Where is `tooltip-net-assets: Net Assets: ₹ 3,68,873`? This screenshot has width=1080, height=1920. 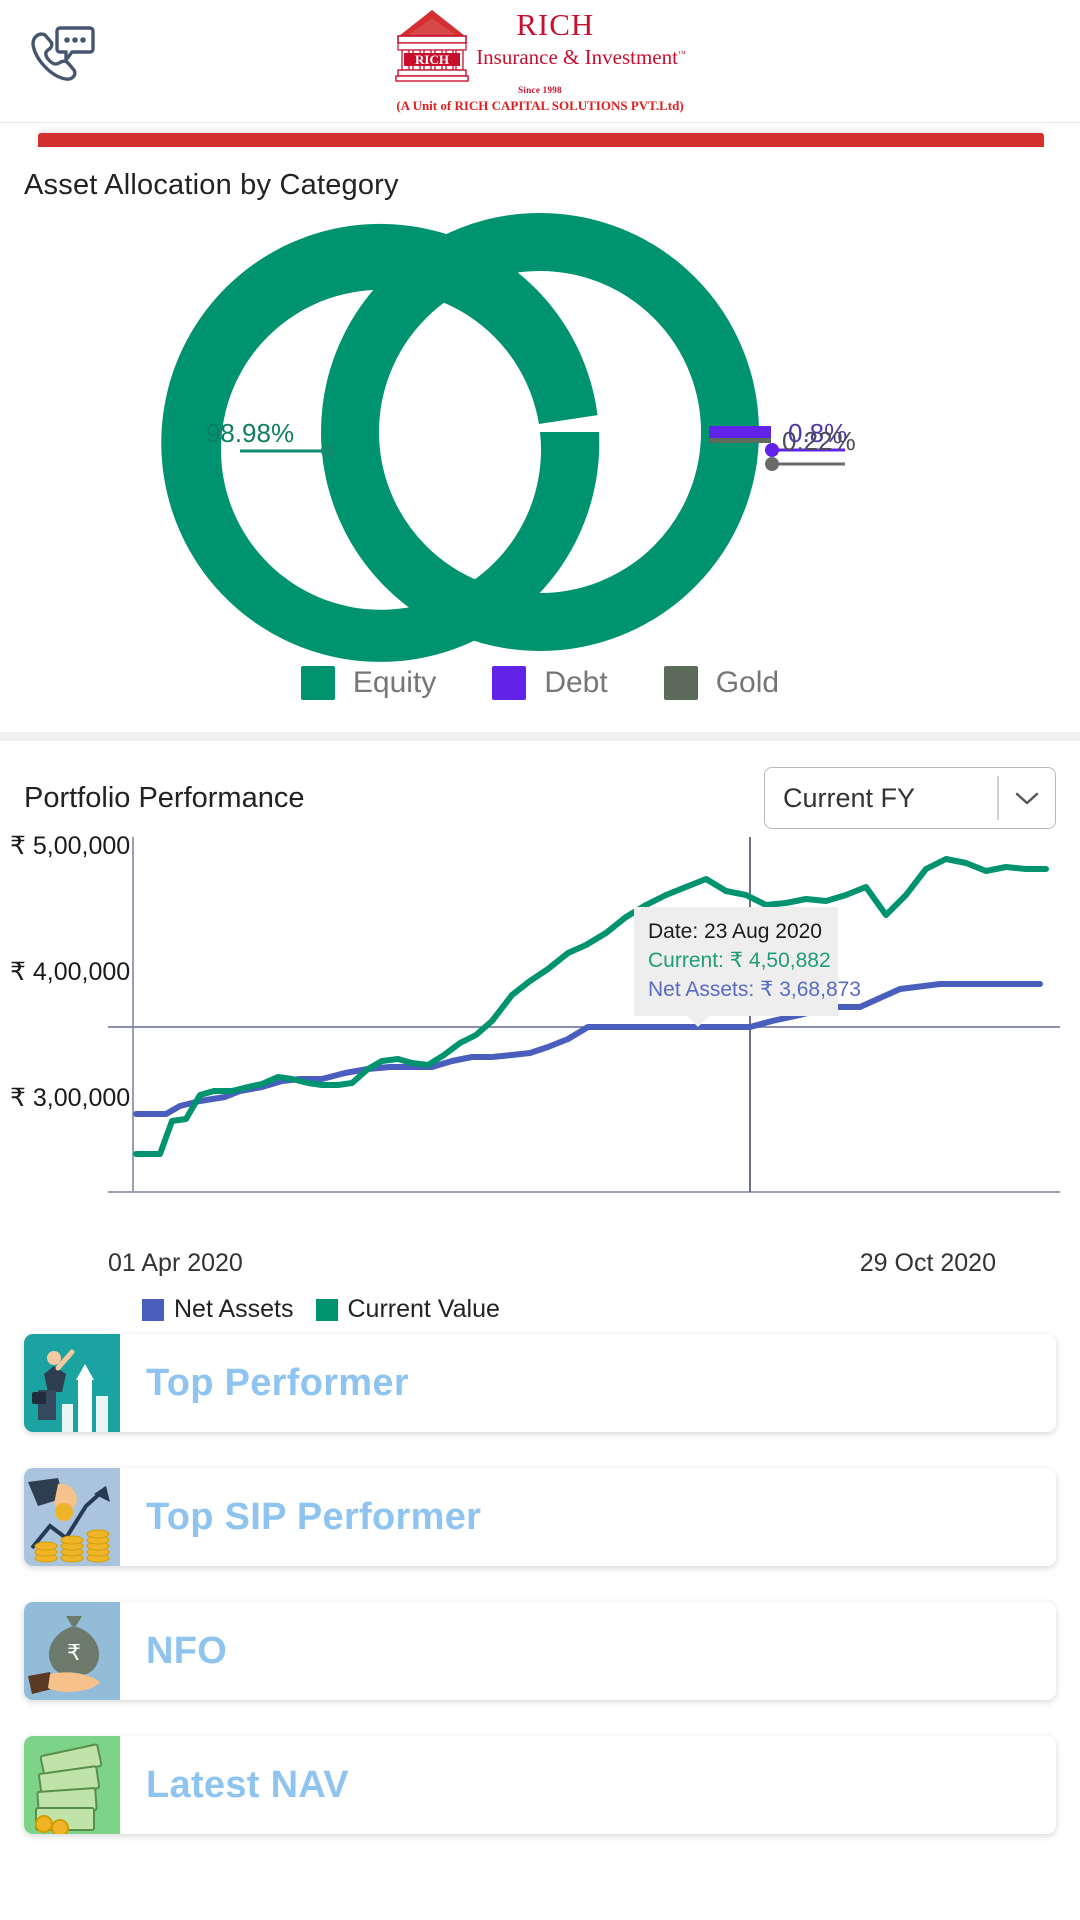 tooltip-net-assets: Net Assets: ₹ 3,68,873 is located at coordinates (754, 989).